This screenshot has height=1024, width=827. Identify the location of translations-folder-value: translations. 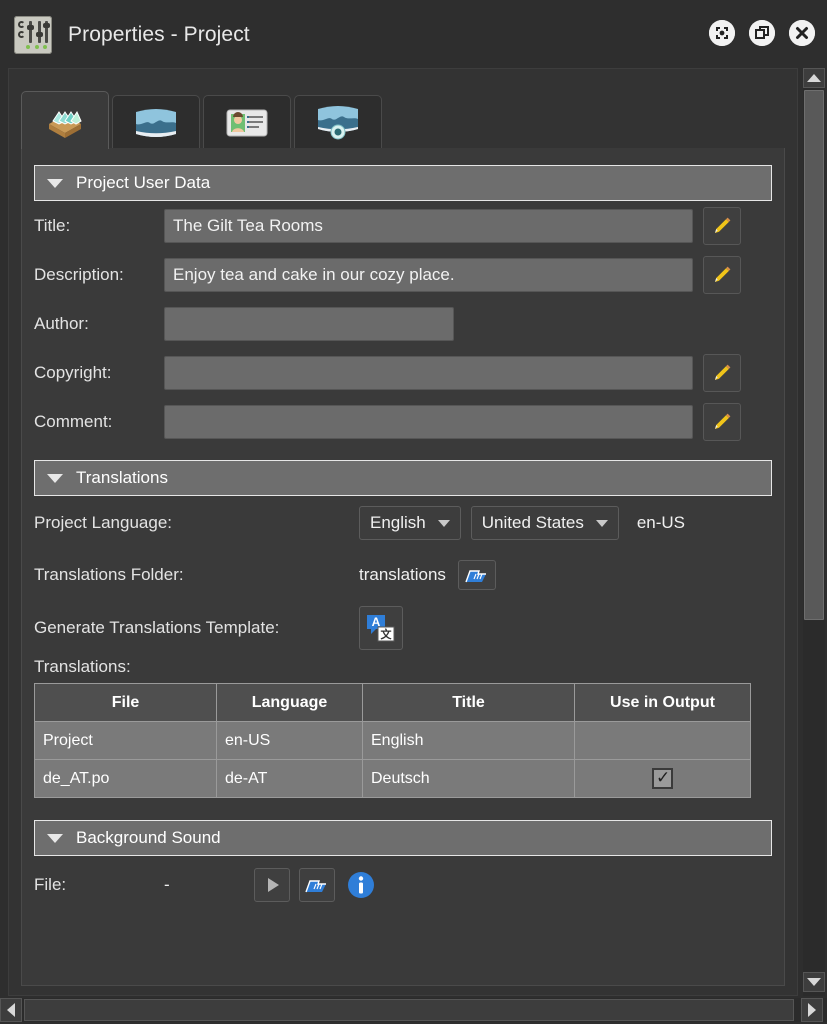
(402, 574).